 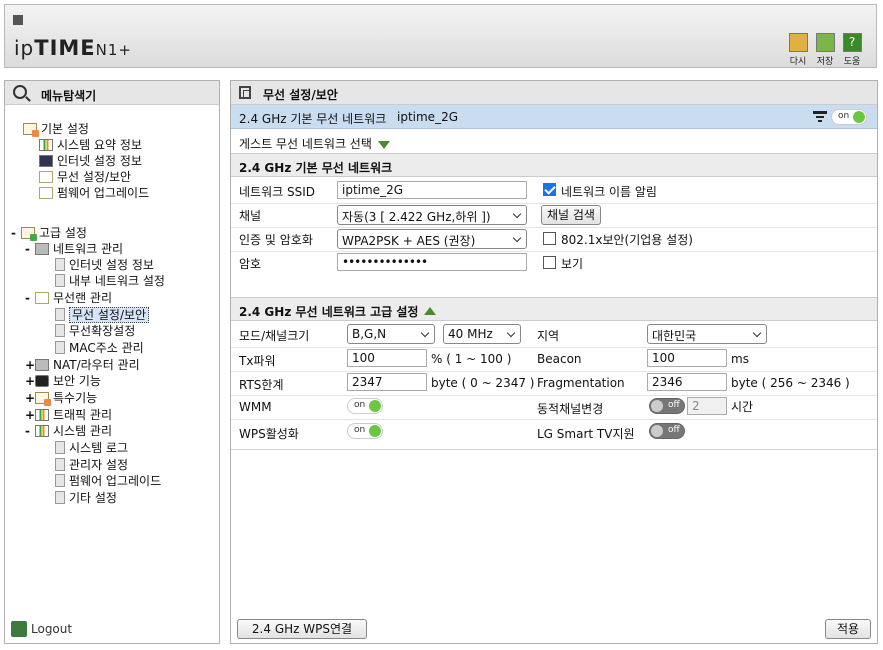 I want to click on tree-system-summary: 시스템 요약 정보, so click(x=90, y=145).